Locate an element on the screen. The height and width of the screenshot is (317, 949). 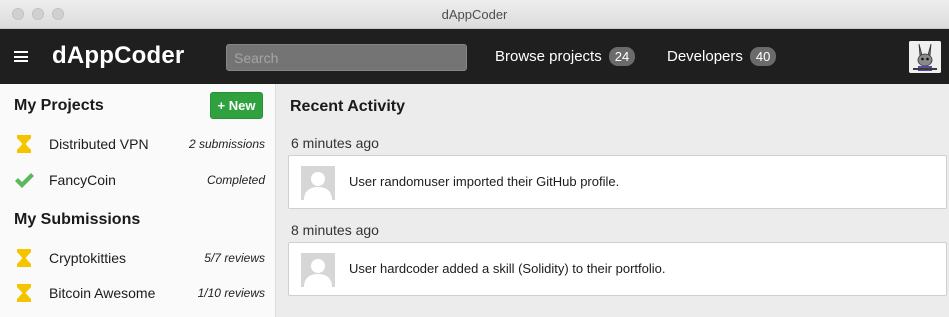
menu-icon is located at coordinates (21, 56).